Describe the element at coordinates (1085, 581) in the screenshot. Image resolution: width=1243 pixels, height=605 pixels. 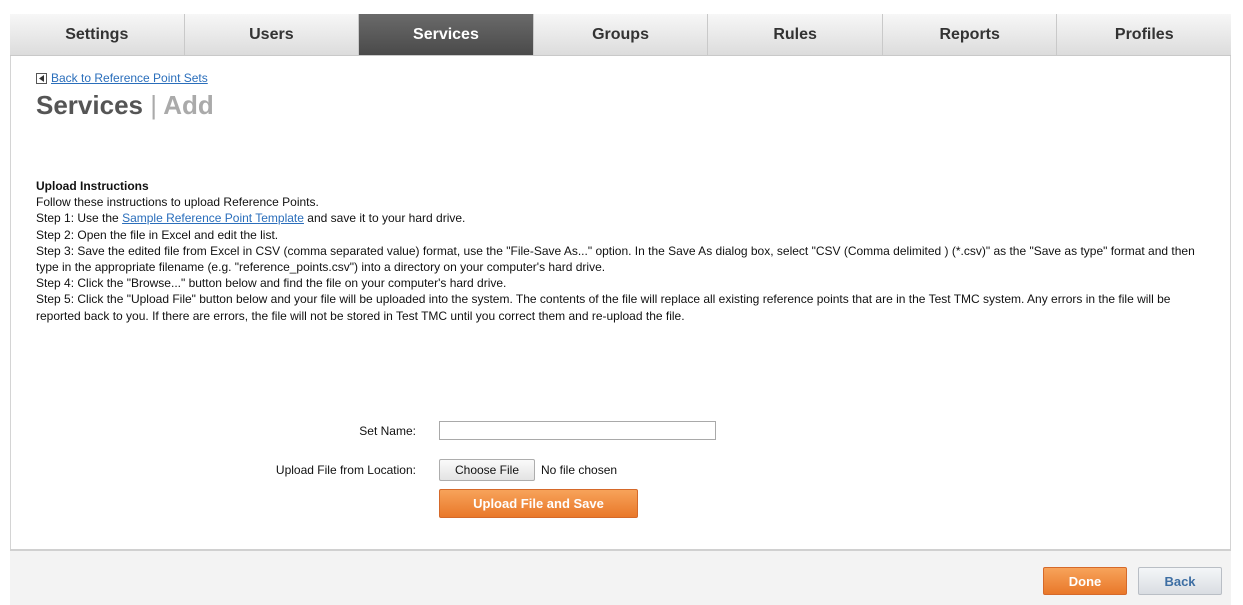
I see `done-button: Done` at that location.